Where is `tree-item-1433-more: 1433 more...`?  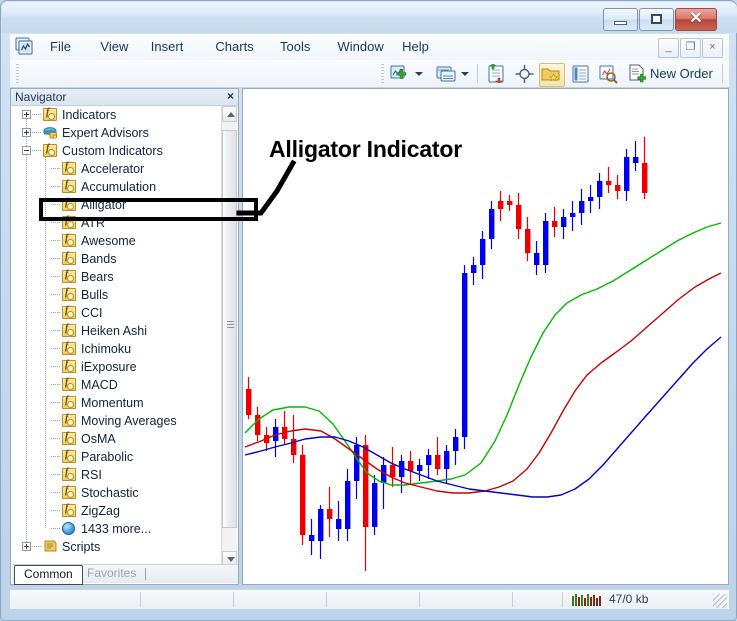
tree-item-1433-more: 1433 more... is located at coordinates (117, 529).